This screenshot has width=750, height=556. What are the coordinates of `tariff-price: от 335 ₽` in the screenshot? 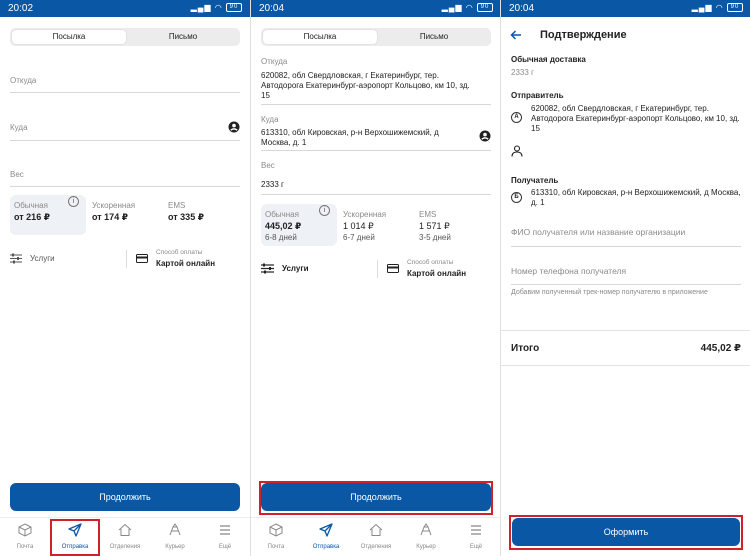 It's located at (186, 217).